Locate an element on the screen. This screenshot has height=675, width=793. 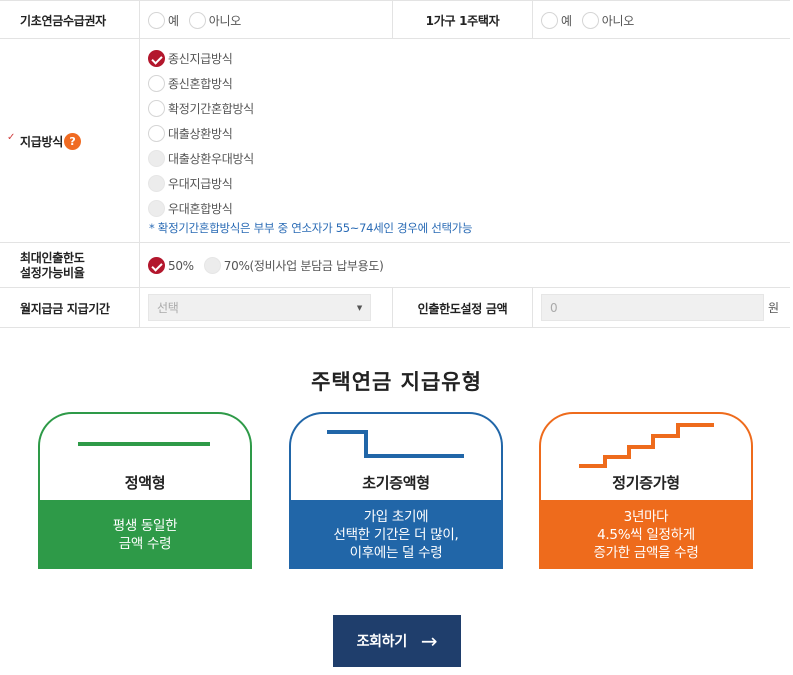
withdraw-limit-label: 최대인출한도 설정가능비율 is located at coordinates (70, 265).